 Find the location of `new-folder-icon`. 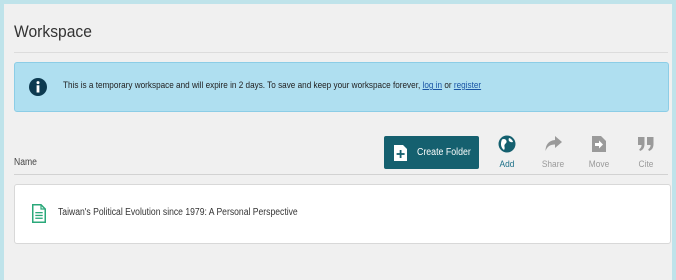

new-folder-icon is located at coordinates (400, 153).